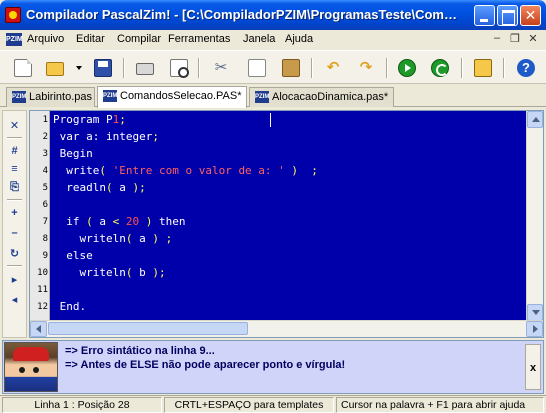 Image resolution: width=546 pixels, height=413 pixels. Describe the element at coordinates (106, 136) in the screenshot. I see `code-line: var a: integer;` at that location.